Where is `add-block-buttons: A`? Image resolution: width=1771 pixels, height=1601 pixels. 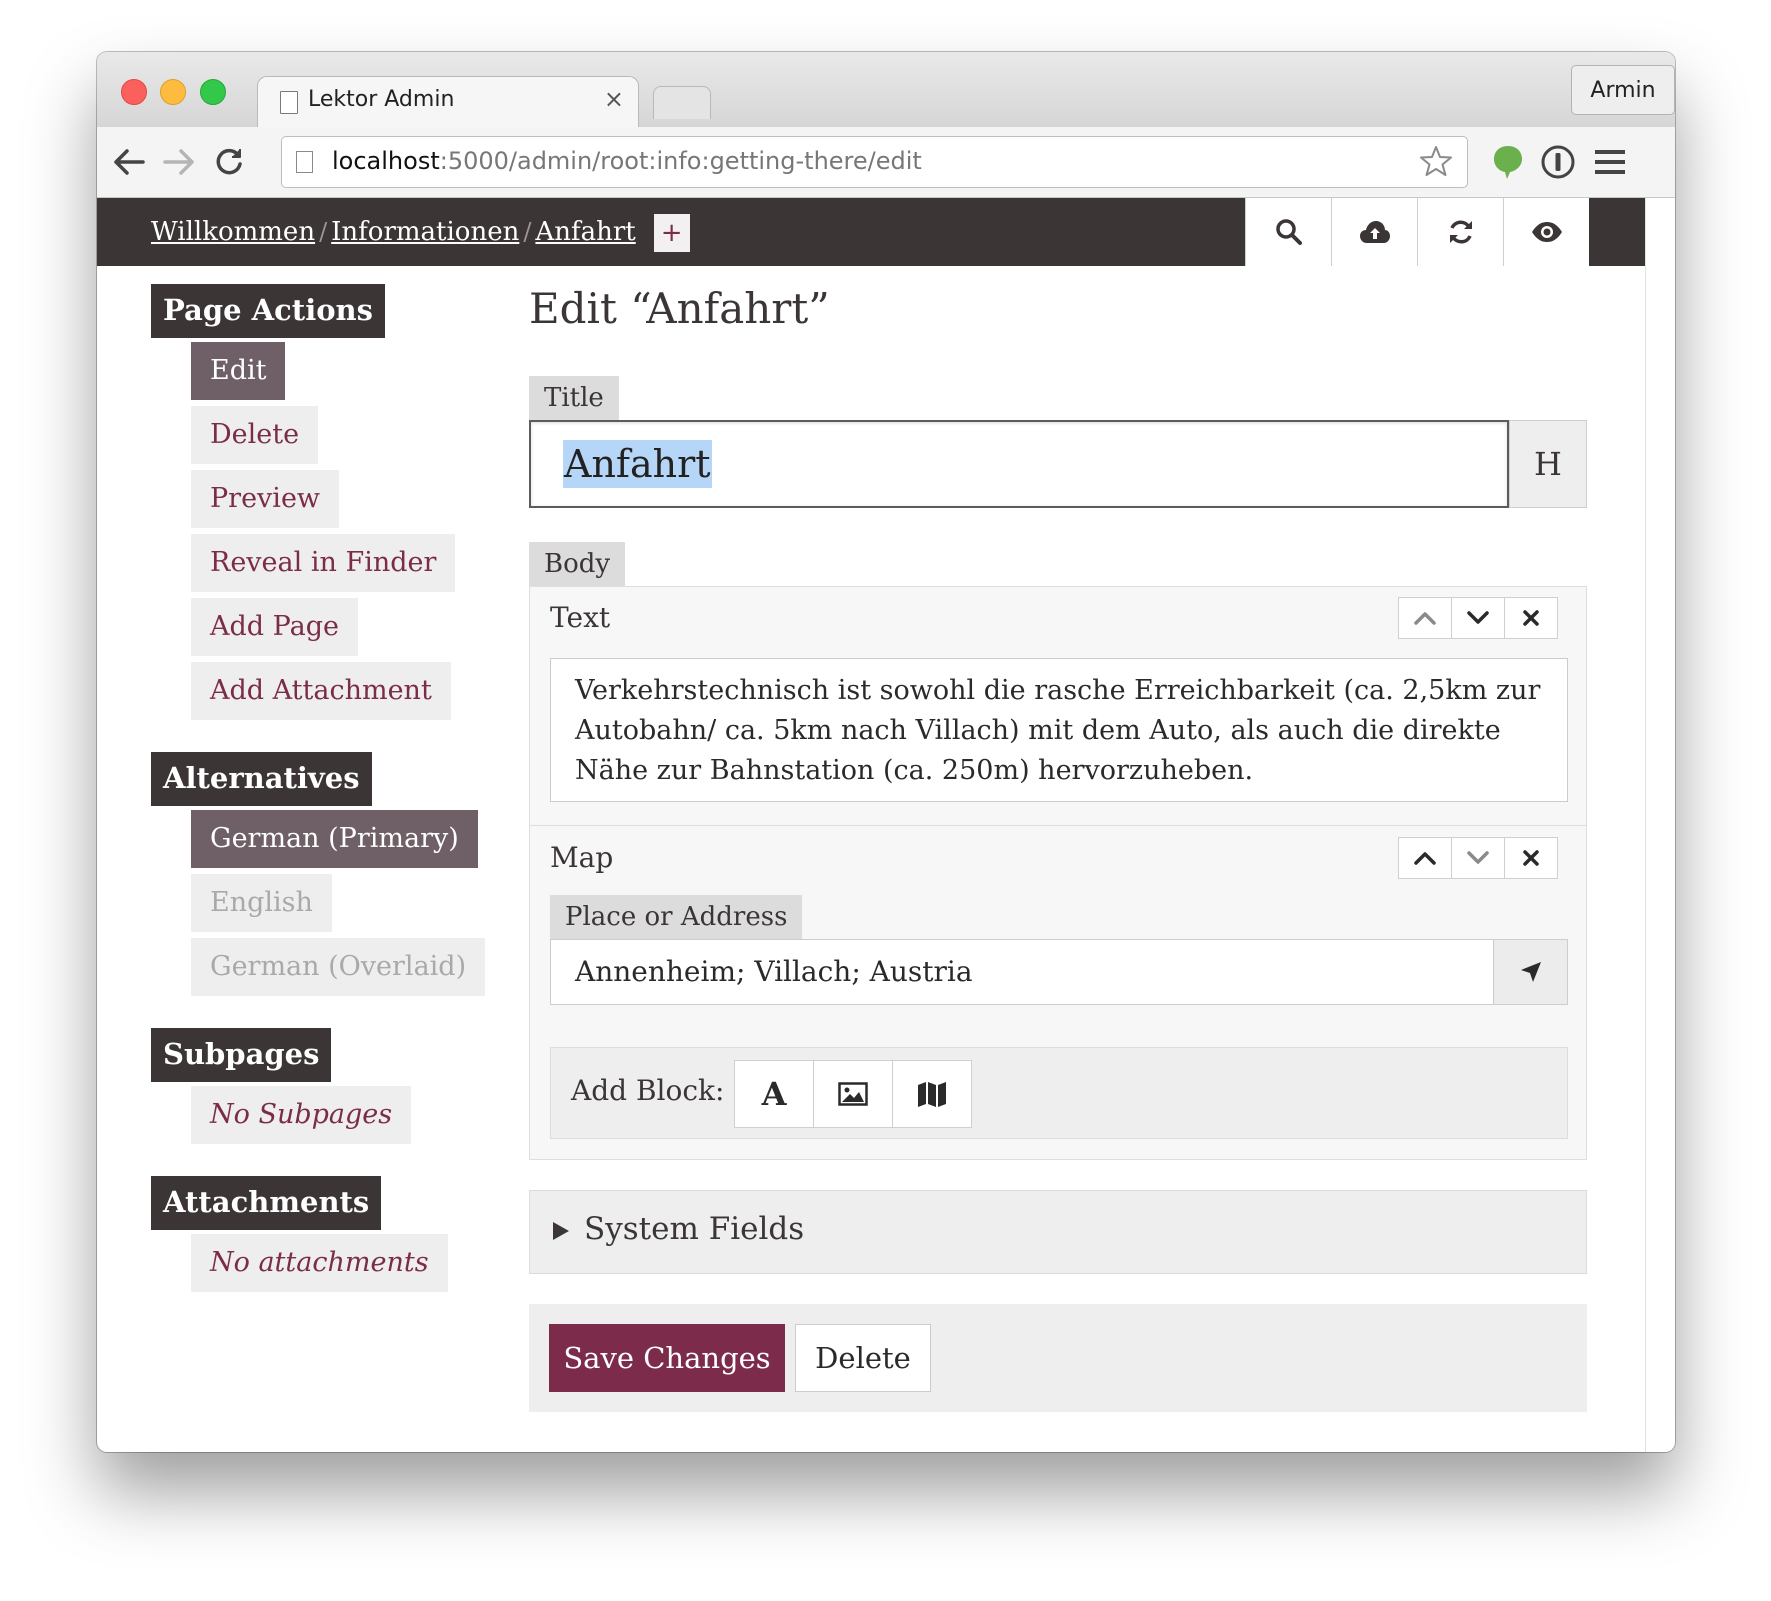 add-block-buttons: A is located at coordinates (853, 1094).